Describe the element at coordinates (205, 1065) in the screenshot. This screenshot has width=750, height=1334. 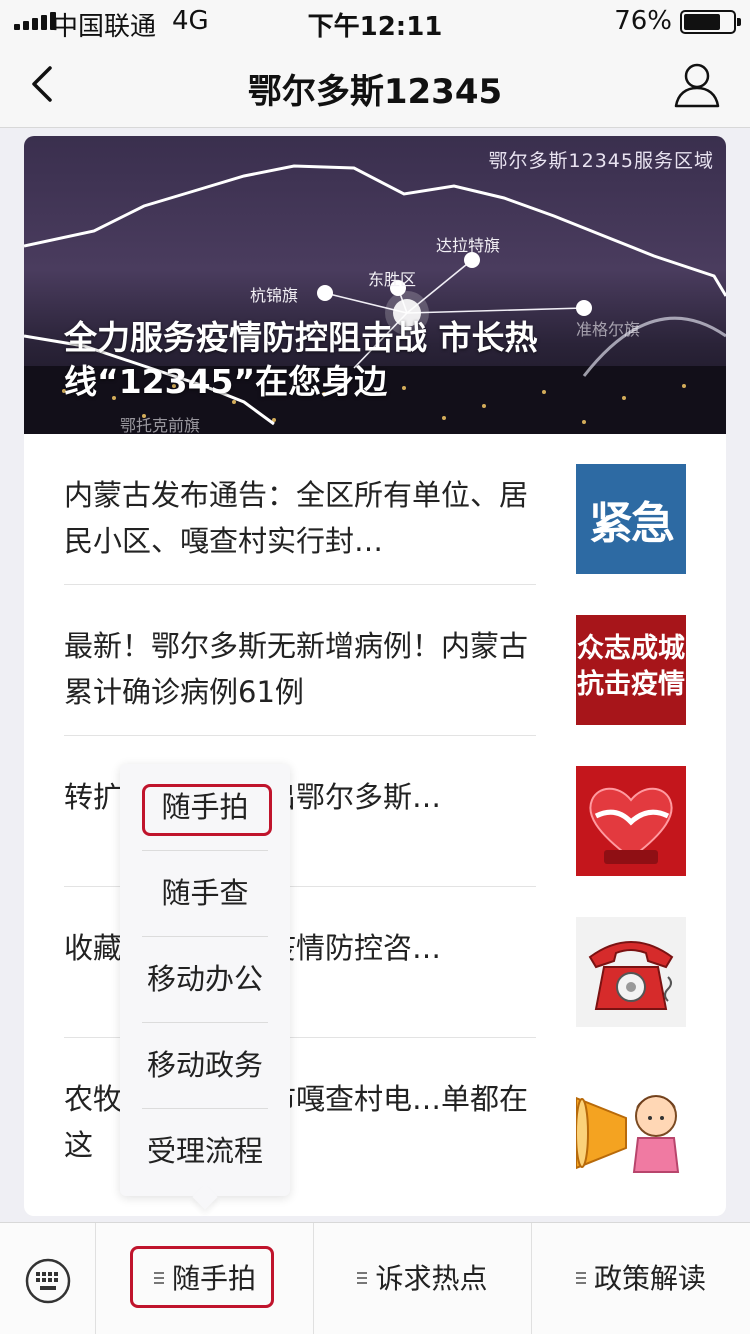
I see `submenu-item-mobile-government: 移动政务` at that location.